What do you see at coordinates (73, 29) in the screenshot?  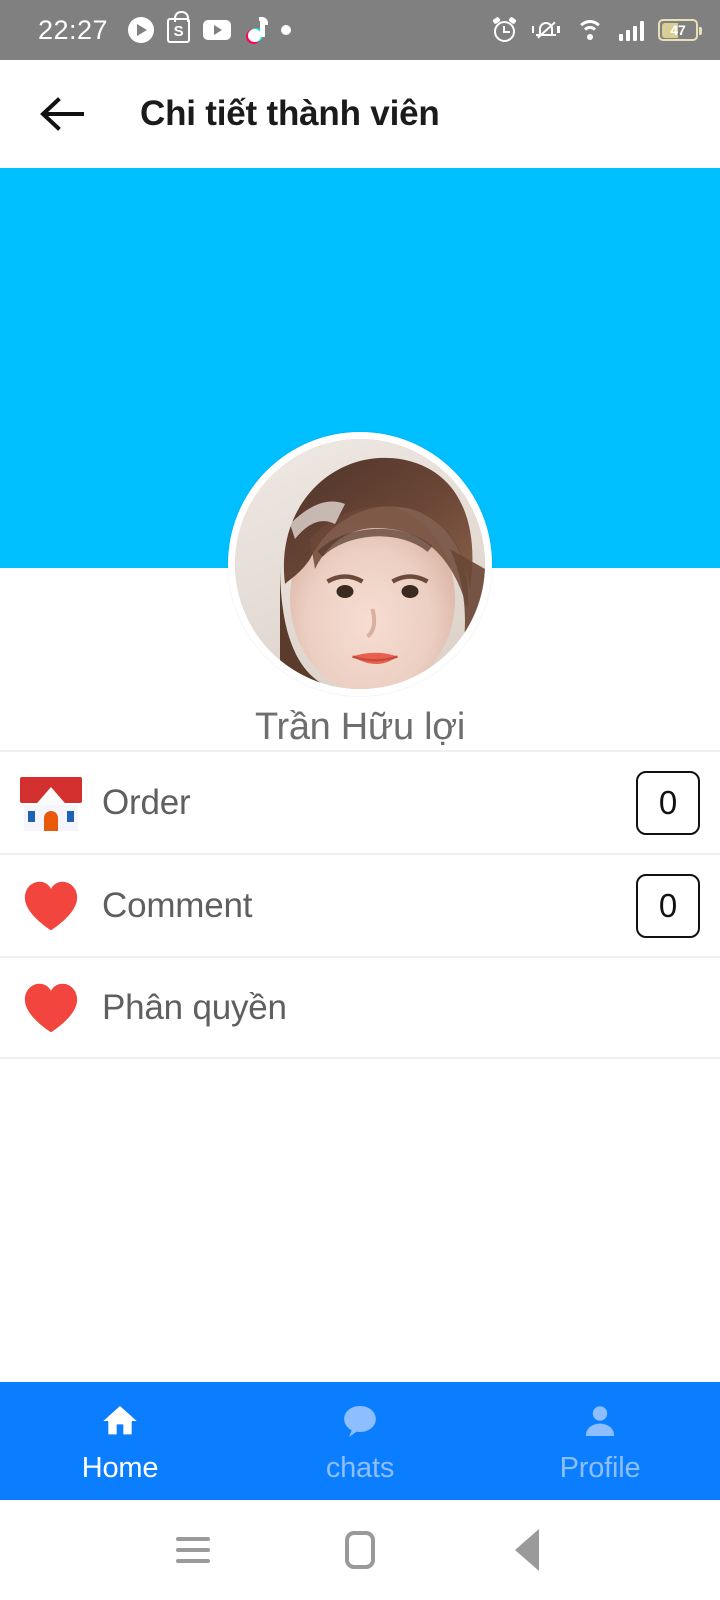 I see `status-clock: 22:27` at bounding box center [73, 29].